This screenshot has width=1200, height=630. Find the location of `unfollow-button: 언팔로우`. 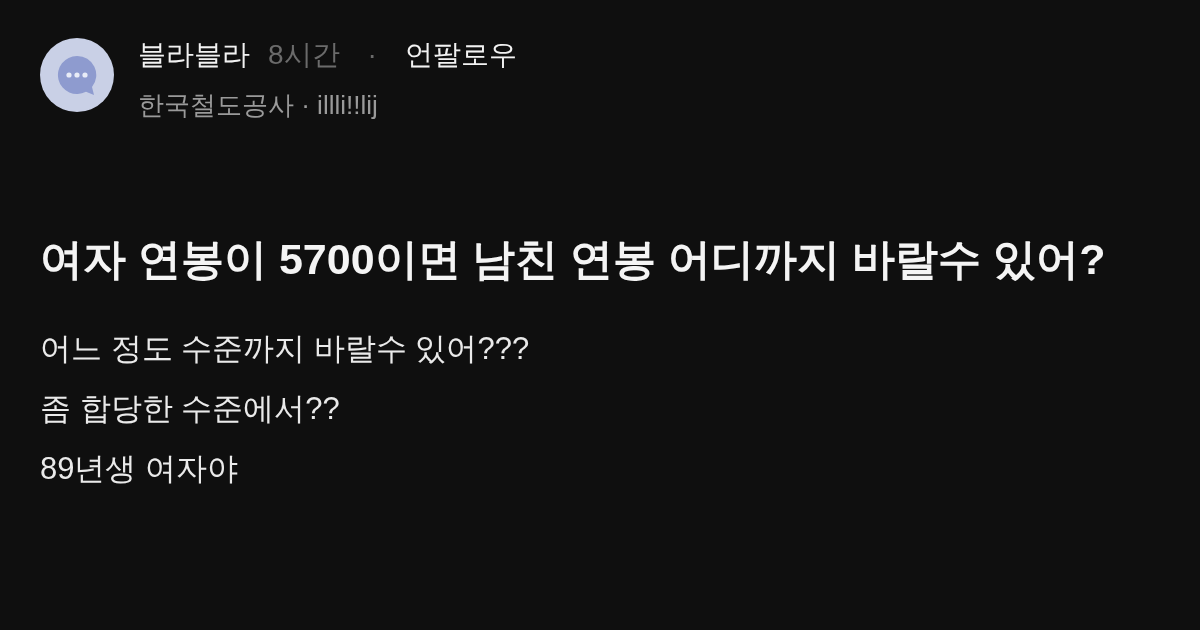

unfollow-button: 언팔로우 is located at coordinates (460, 55).